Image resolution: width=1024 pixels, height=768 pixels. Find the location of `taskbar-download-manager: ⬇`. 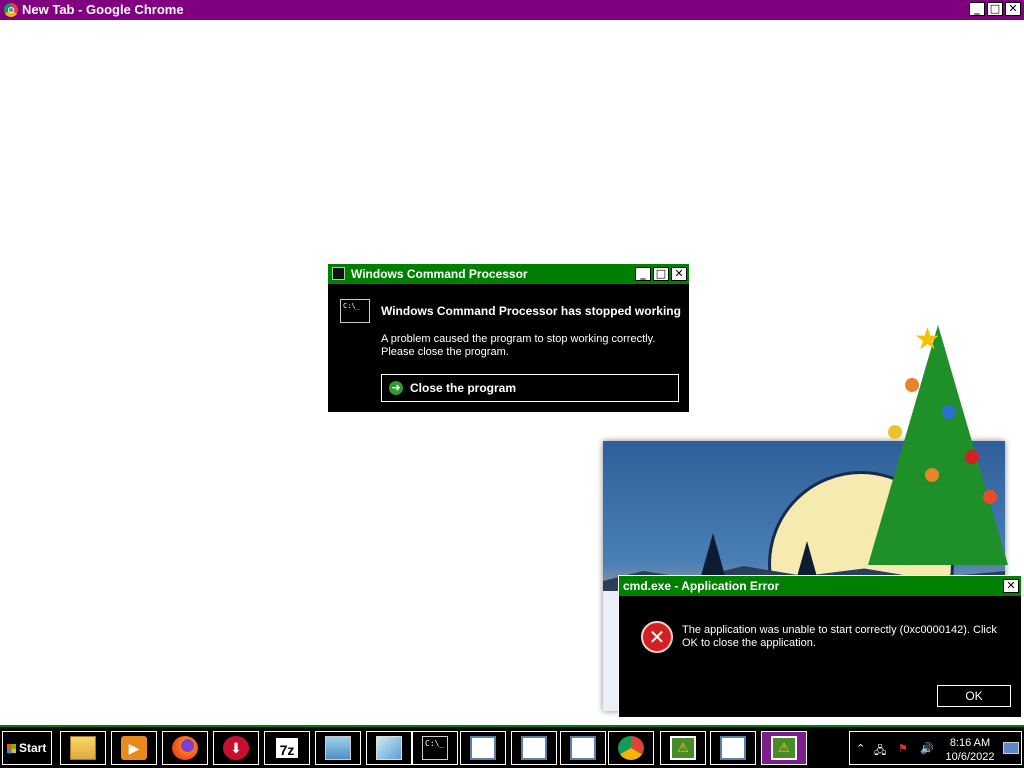

taskbar-download-manager: ⬇ is located at coordinates (236, 748).